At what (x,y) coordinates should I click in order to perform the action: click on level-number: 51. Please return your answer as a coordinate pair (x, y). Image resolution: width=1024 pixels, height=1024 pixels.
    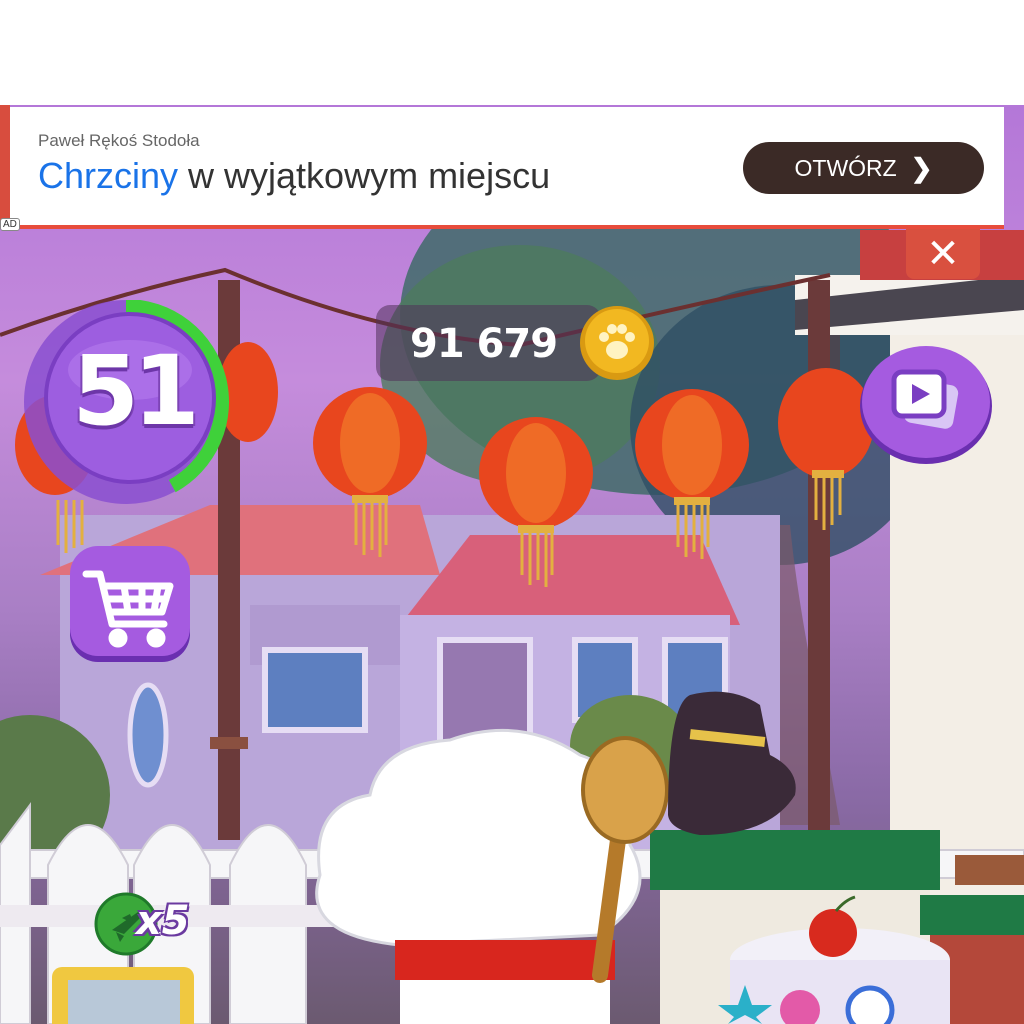
    Looking at the image, I should click on (136, 391).